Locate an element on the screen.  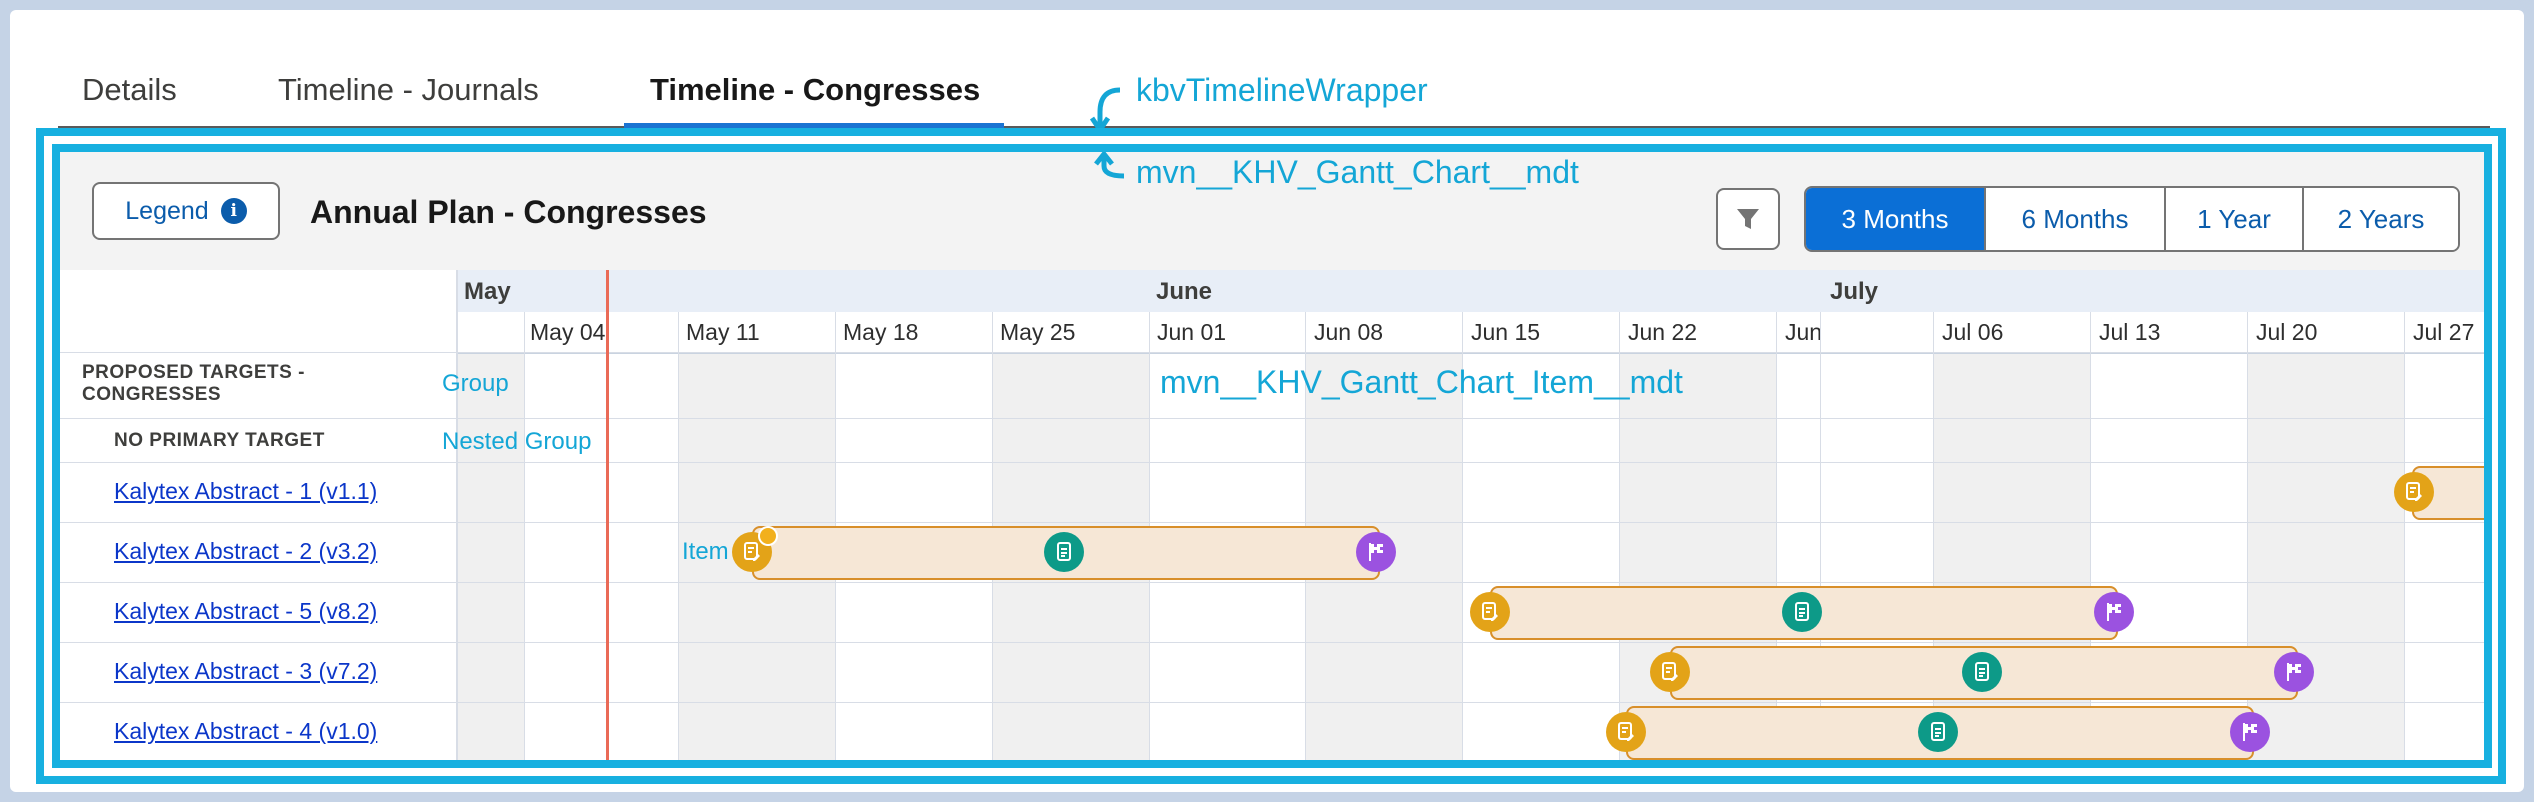
month-label: June is located at coordinates (1184, 291).